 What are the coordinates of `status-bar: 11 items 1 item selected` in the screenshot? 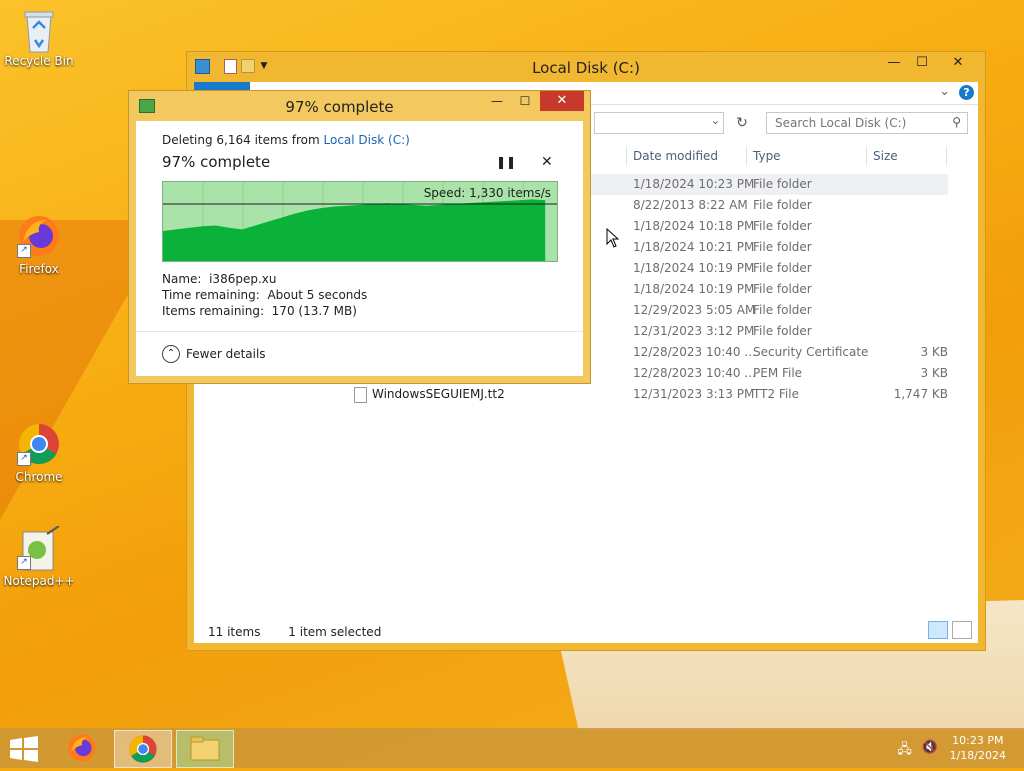 It's located at (306, 632).